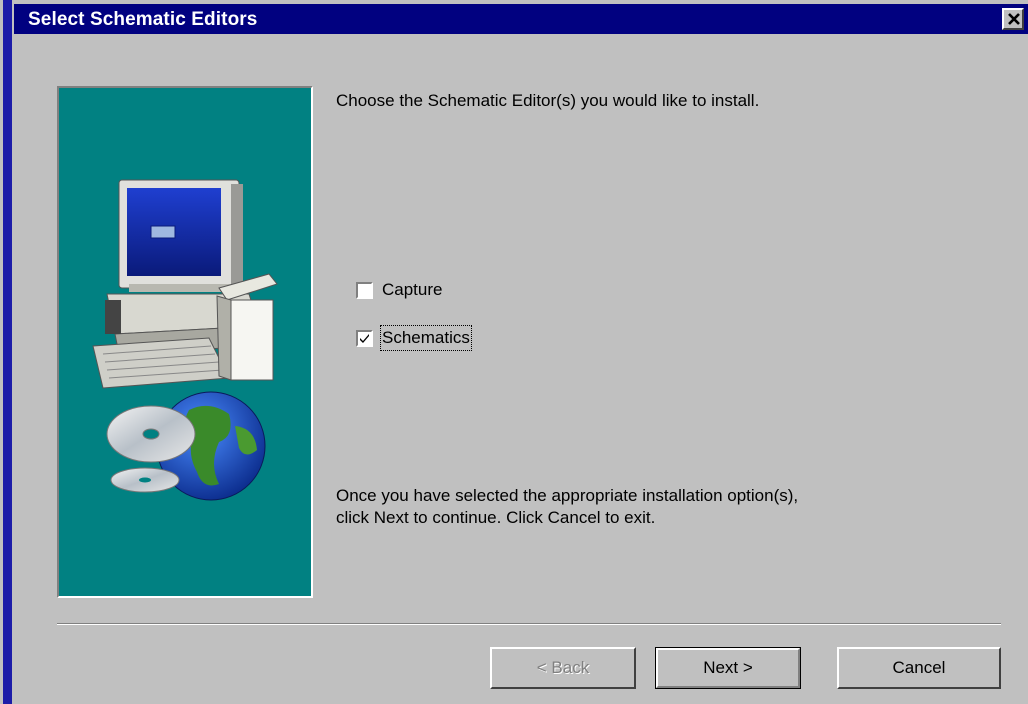 The height and width of the screenshot is (704, 1028). I want to click on schematics-label: Schematics, so click(426, 338).